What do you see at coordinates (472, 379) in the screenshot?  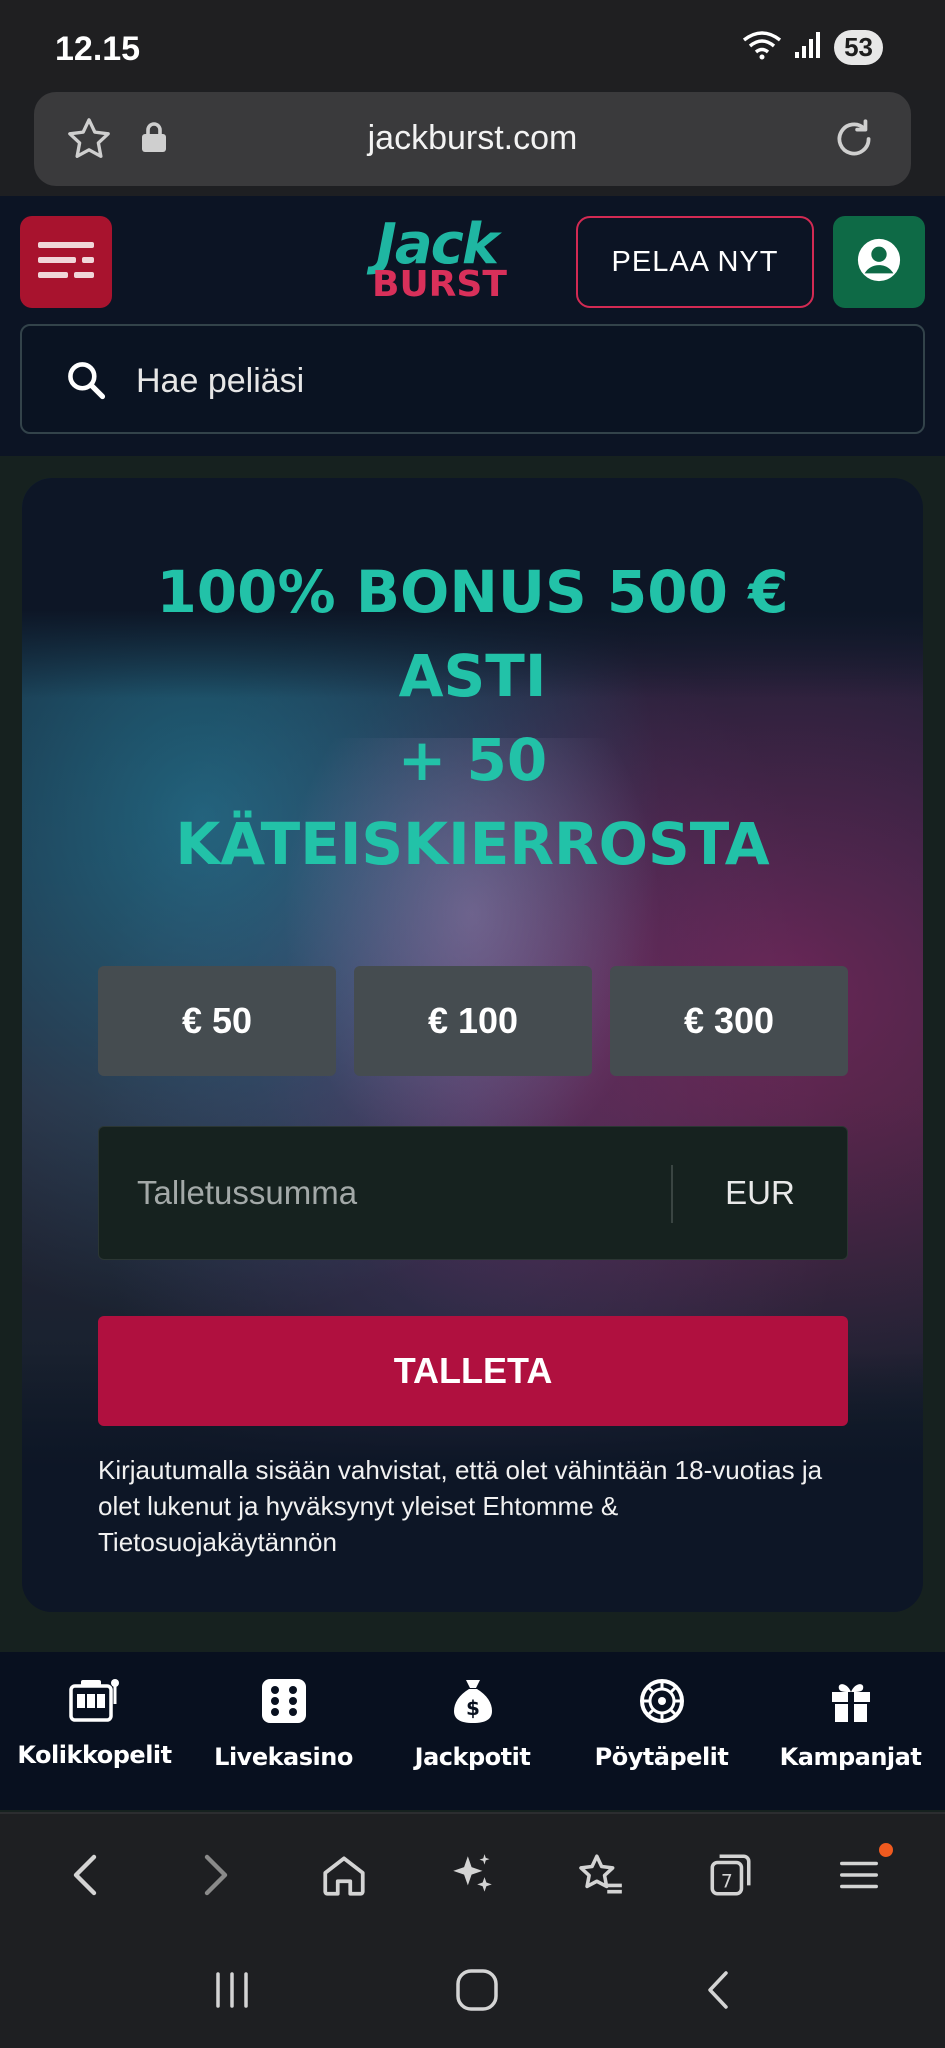 I see `game-search-input: Hae peliäsi` at bounding box center [472, 379].